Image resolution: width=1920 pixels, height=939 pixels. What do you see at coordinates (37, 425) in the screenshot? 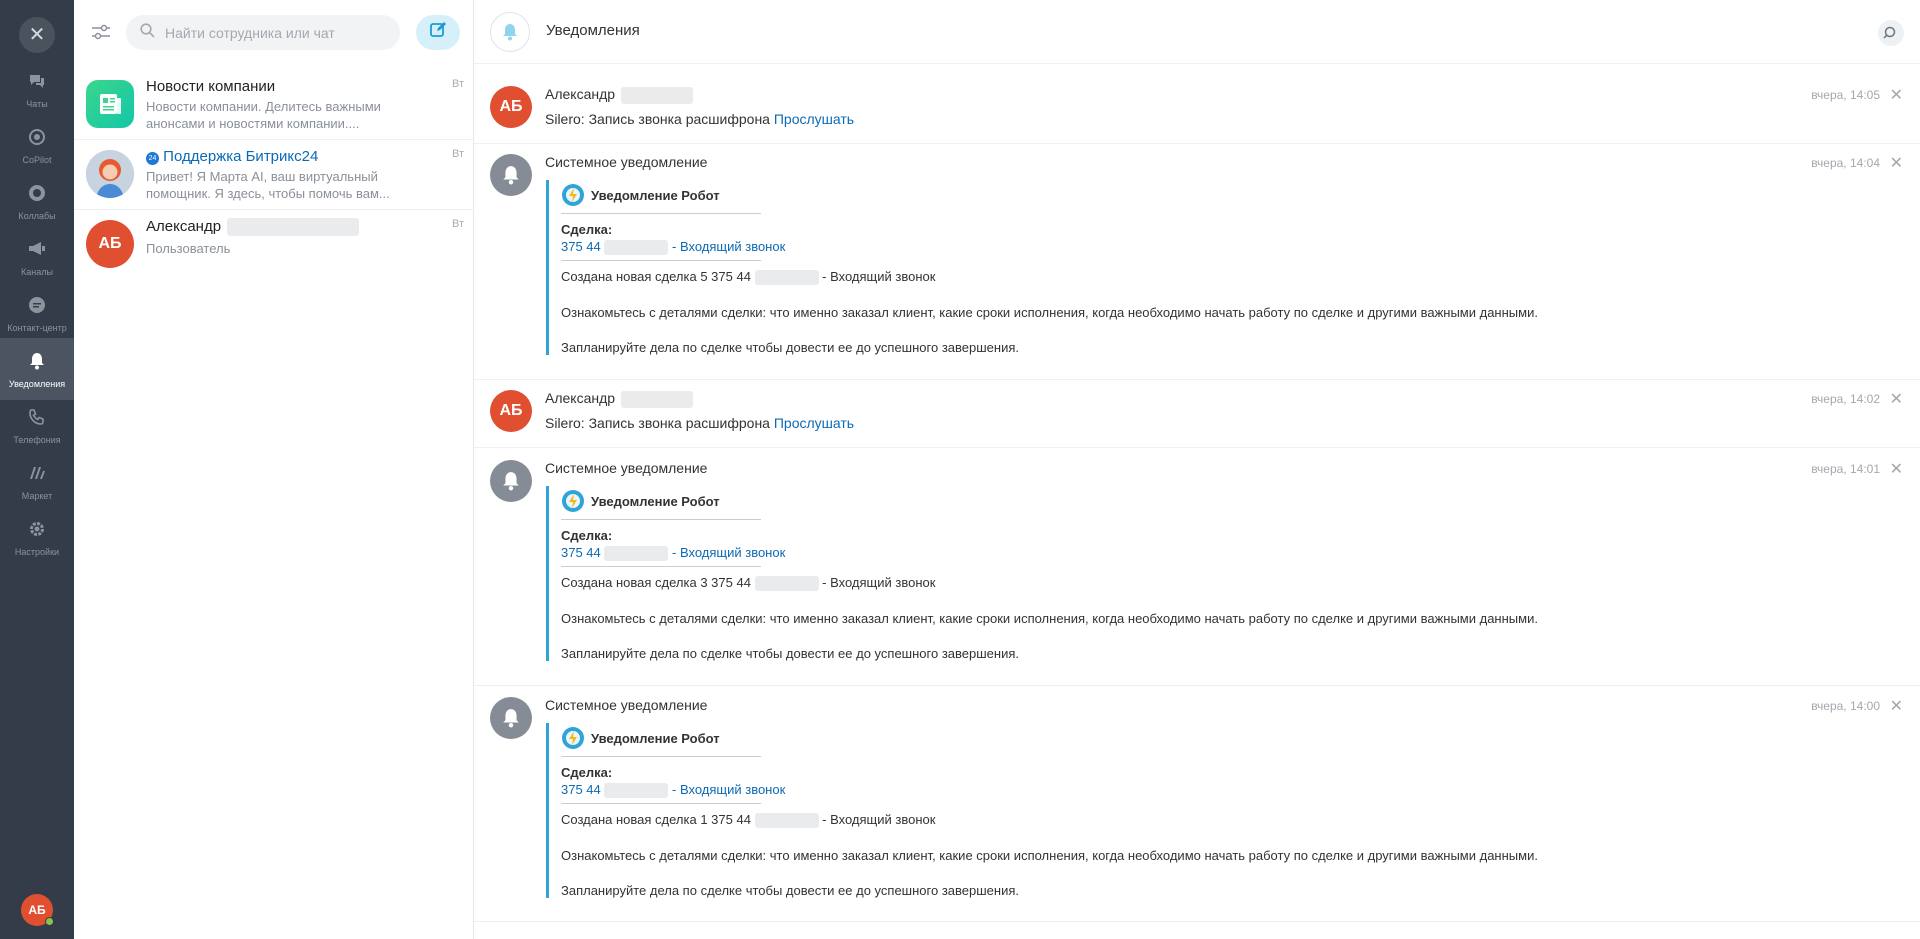
I see `rail-item-telephony: Телефония` at bounding box center [37, 425].